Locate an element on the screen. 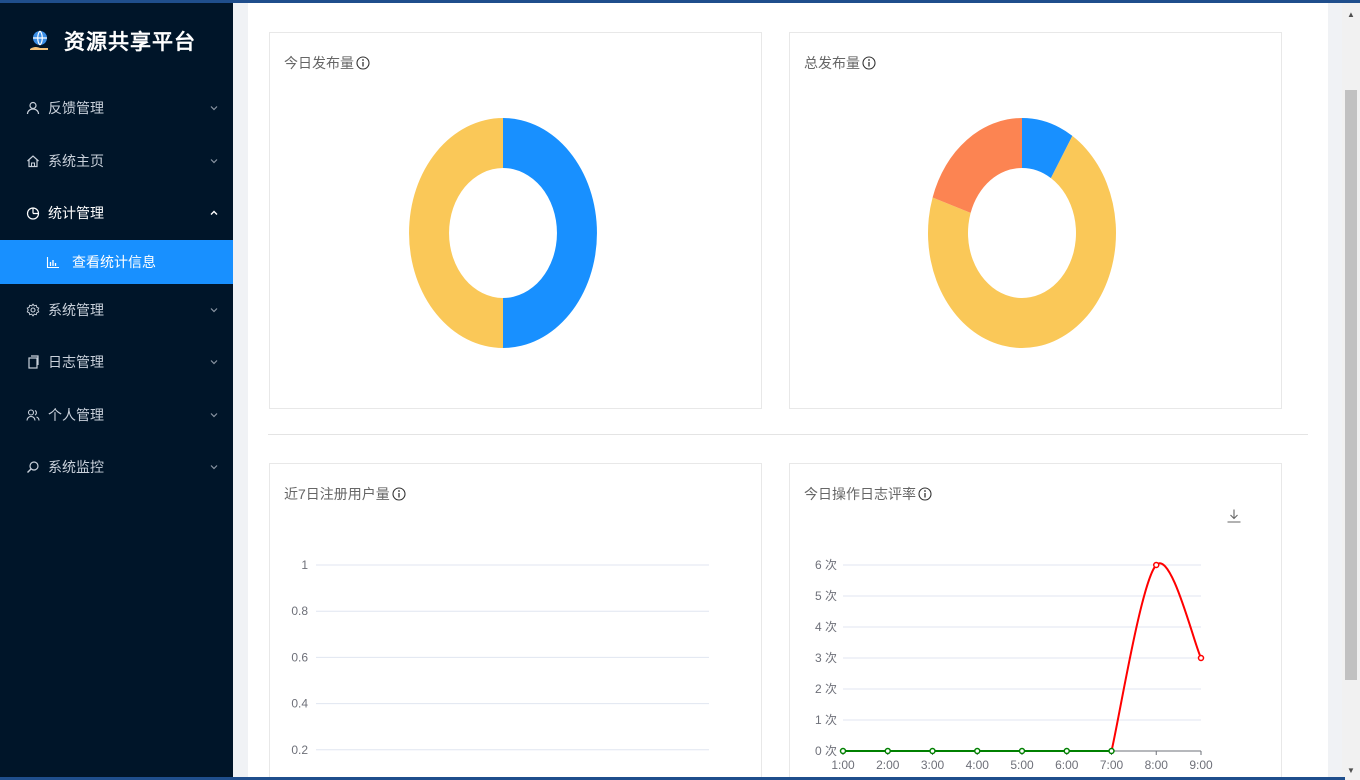 The width and height of the screenshot is (1360, 780). y-tick-label: 5 次 is located at coordinates (826, 596).